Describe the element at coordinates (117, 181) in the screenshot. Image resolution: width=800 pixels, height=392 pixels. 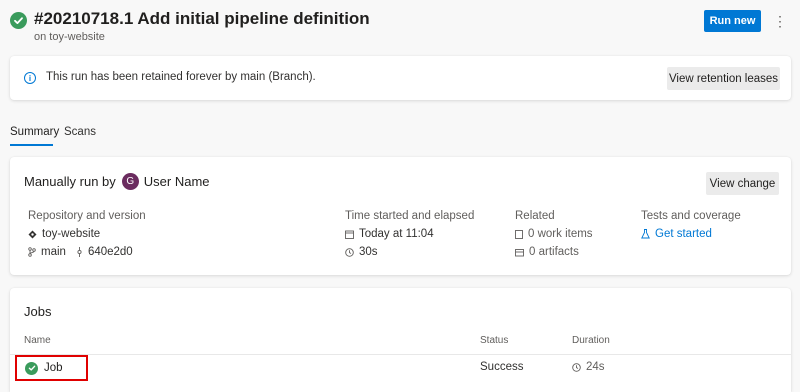
I see `manual-run-line: Manually run by G User Name` at that location.